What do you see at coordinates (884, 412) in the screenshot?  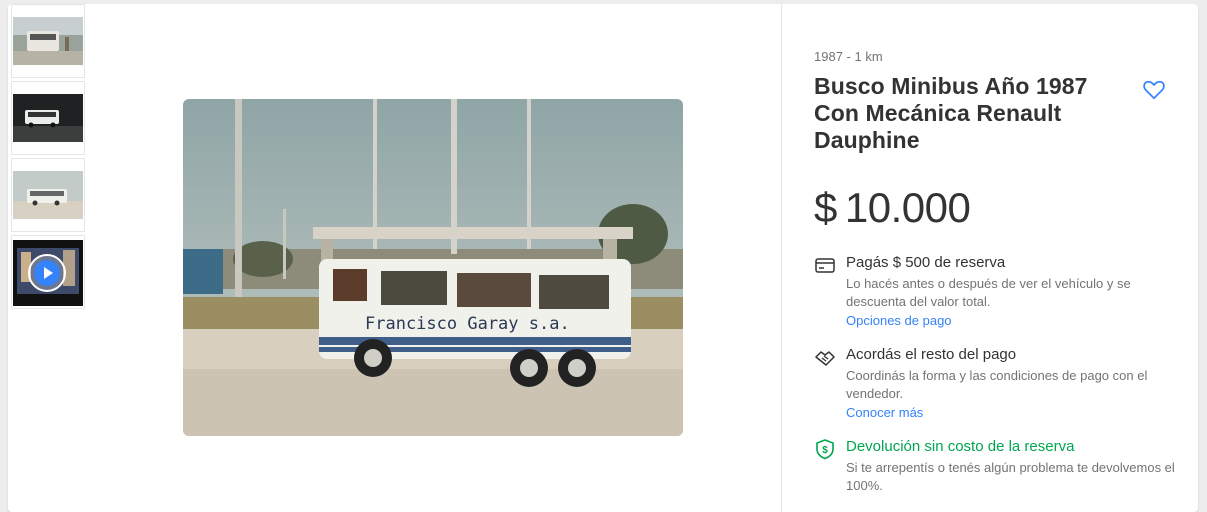 I see `learn-more-link: Conocer más` at bounding box center [884, 412].